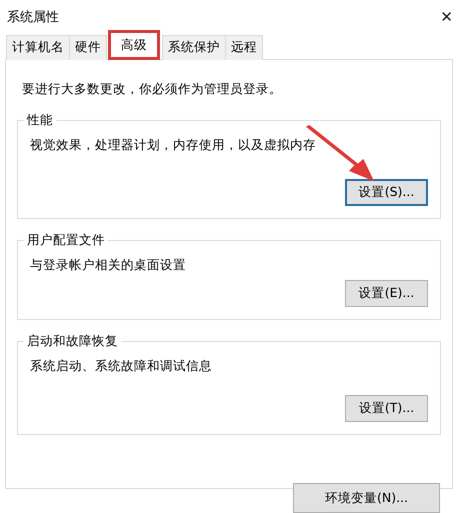  Describe the element at coordinates (194, 47) in the screenshot. I see `tab: 系统保护` at that location.